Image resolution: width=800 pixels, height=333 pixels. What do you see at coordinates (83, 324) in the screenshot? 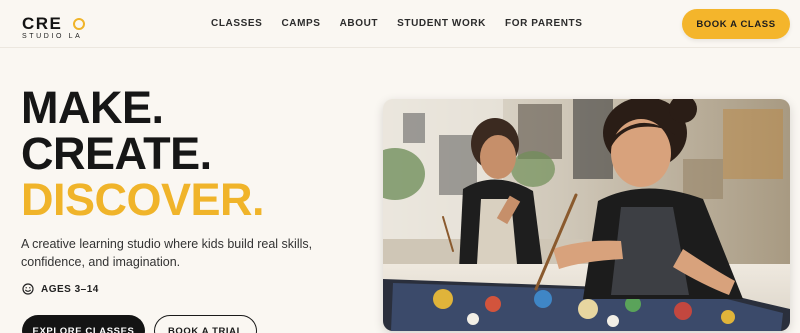
I see `explore-classes-button: EXPLORE CLASSES` at bounding box center [83, 324].